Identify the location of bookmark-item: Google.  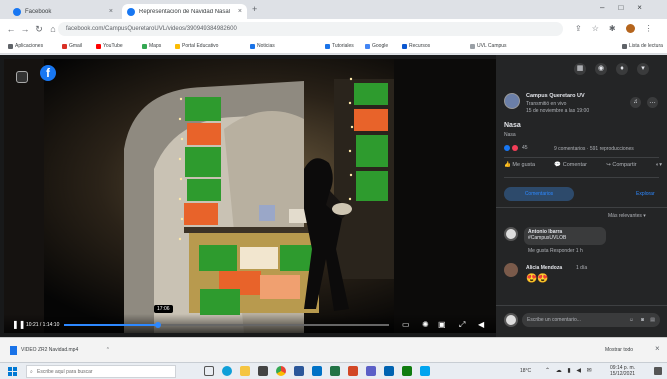
(376, 46).